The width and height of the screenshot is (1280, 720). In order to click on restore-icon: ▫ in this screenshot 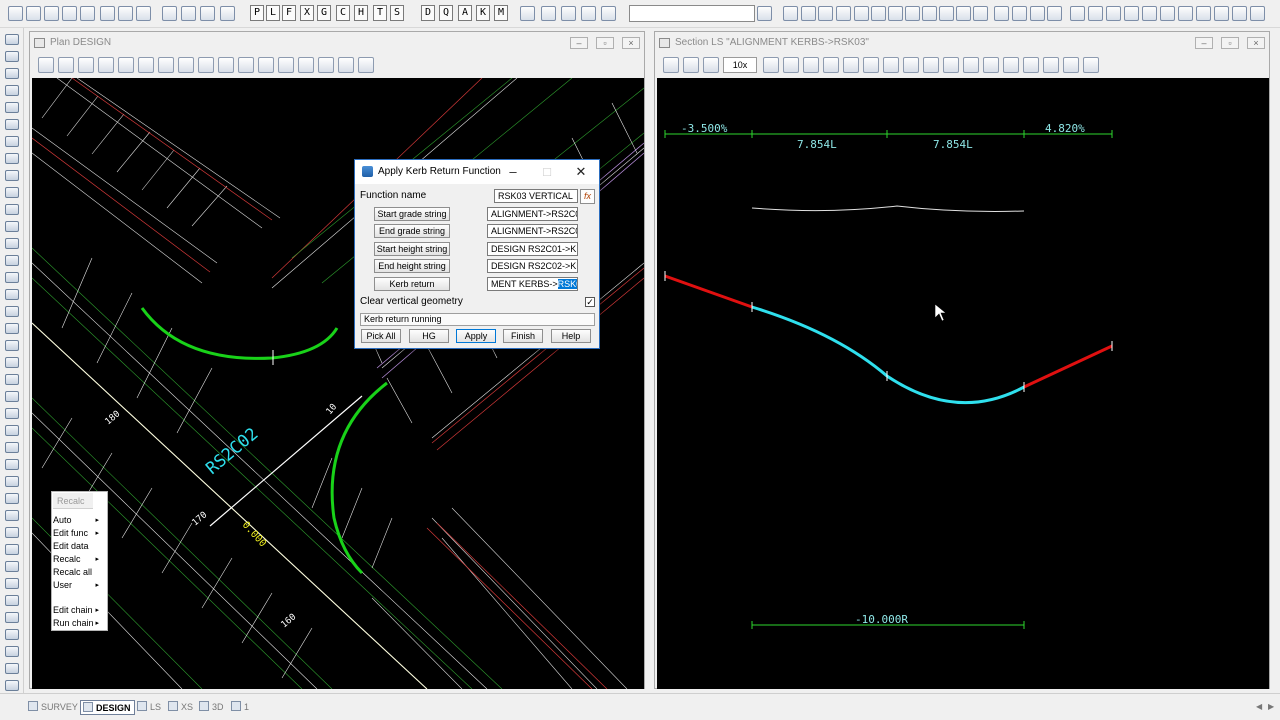, I will do `click(605, 43)`.